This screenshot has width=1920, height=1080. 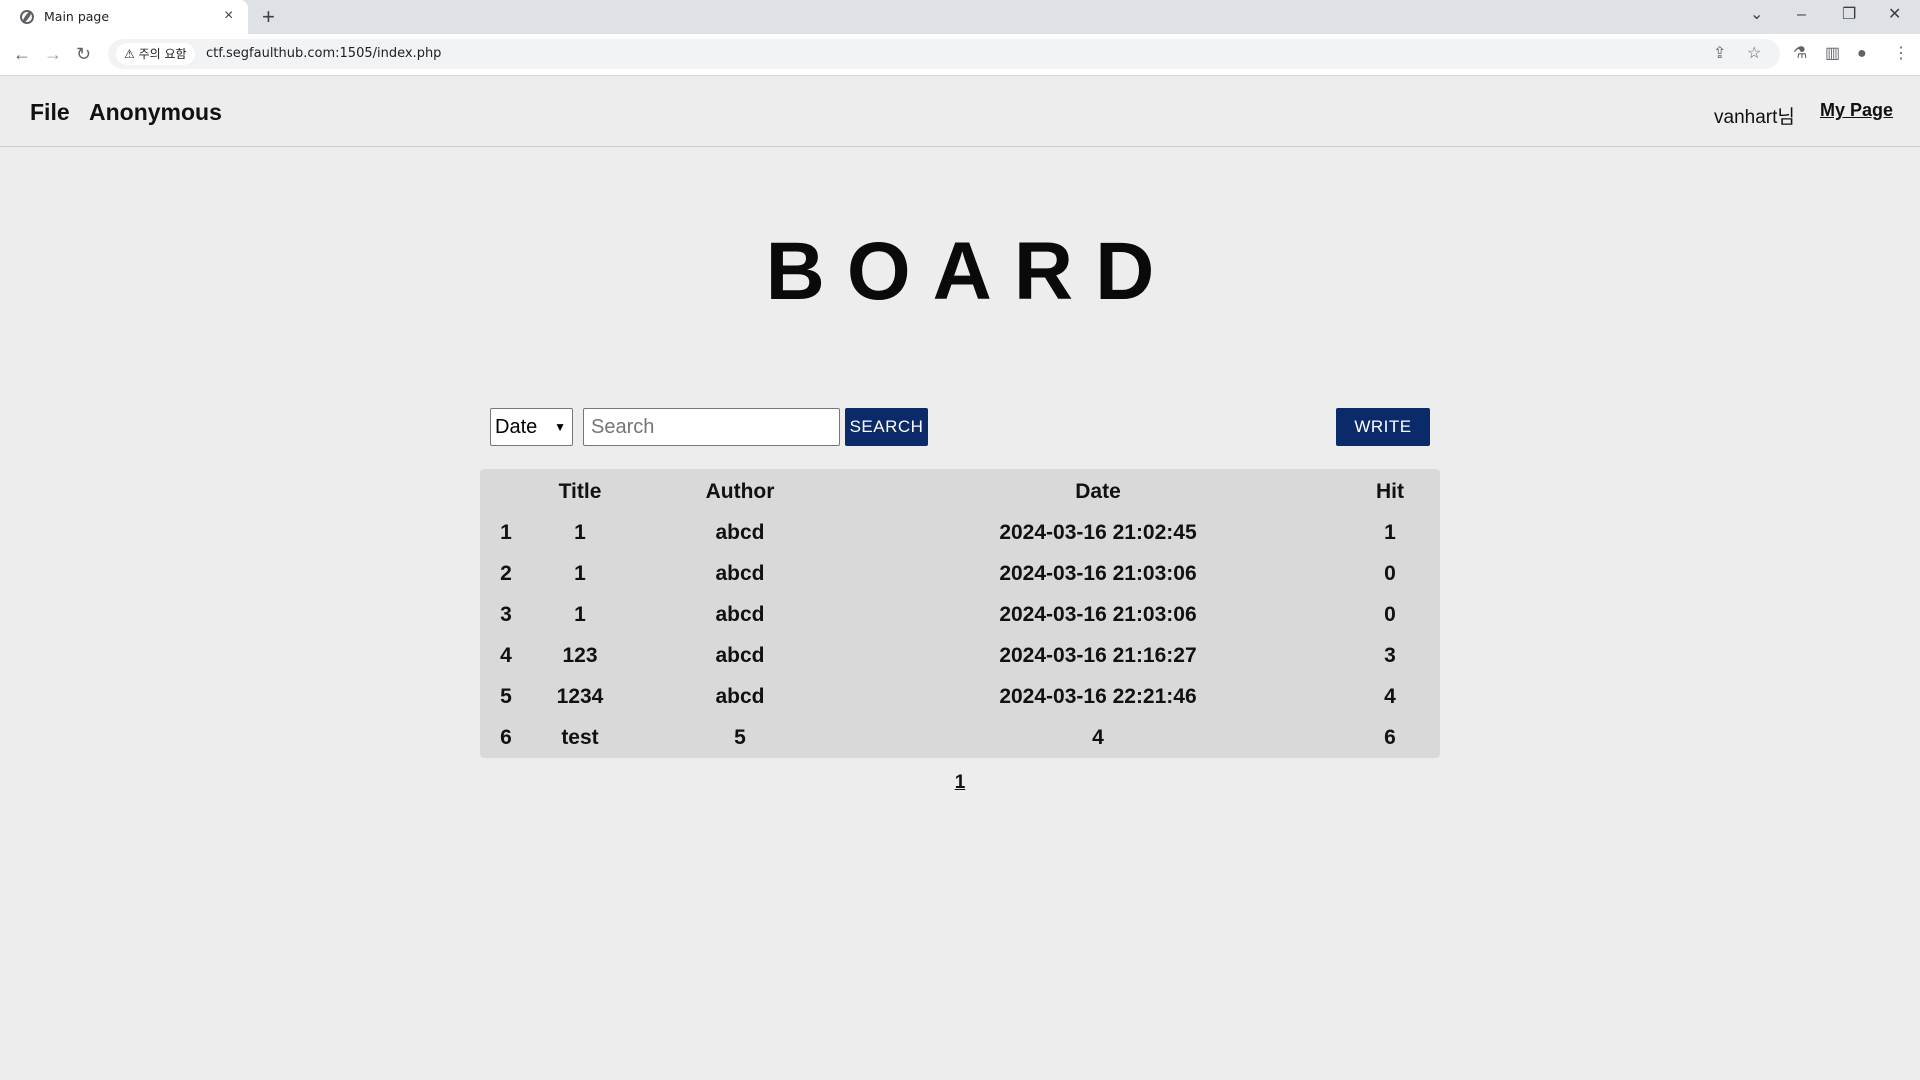 I want to click on column-header-author: Author, so click(x=740, y=491).